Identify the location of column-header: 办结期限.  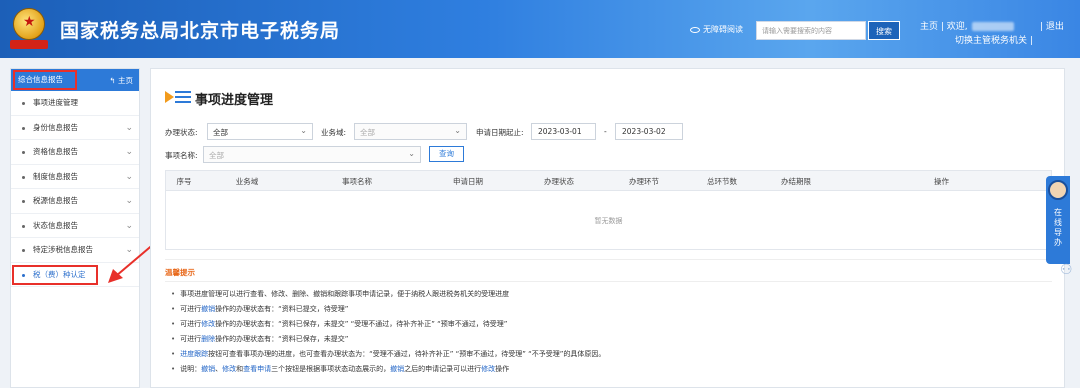
(796, 181).